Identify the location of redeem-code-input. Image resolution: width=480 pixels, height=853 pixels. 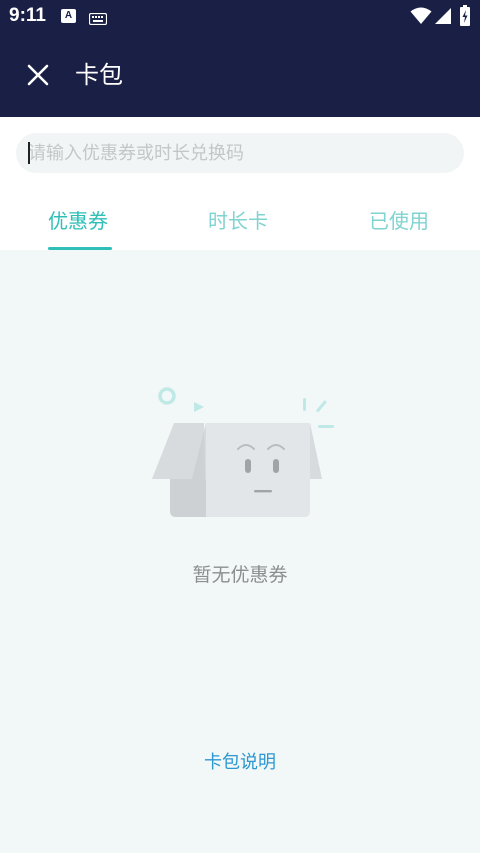
(238, 153).